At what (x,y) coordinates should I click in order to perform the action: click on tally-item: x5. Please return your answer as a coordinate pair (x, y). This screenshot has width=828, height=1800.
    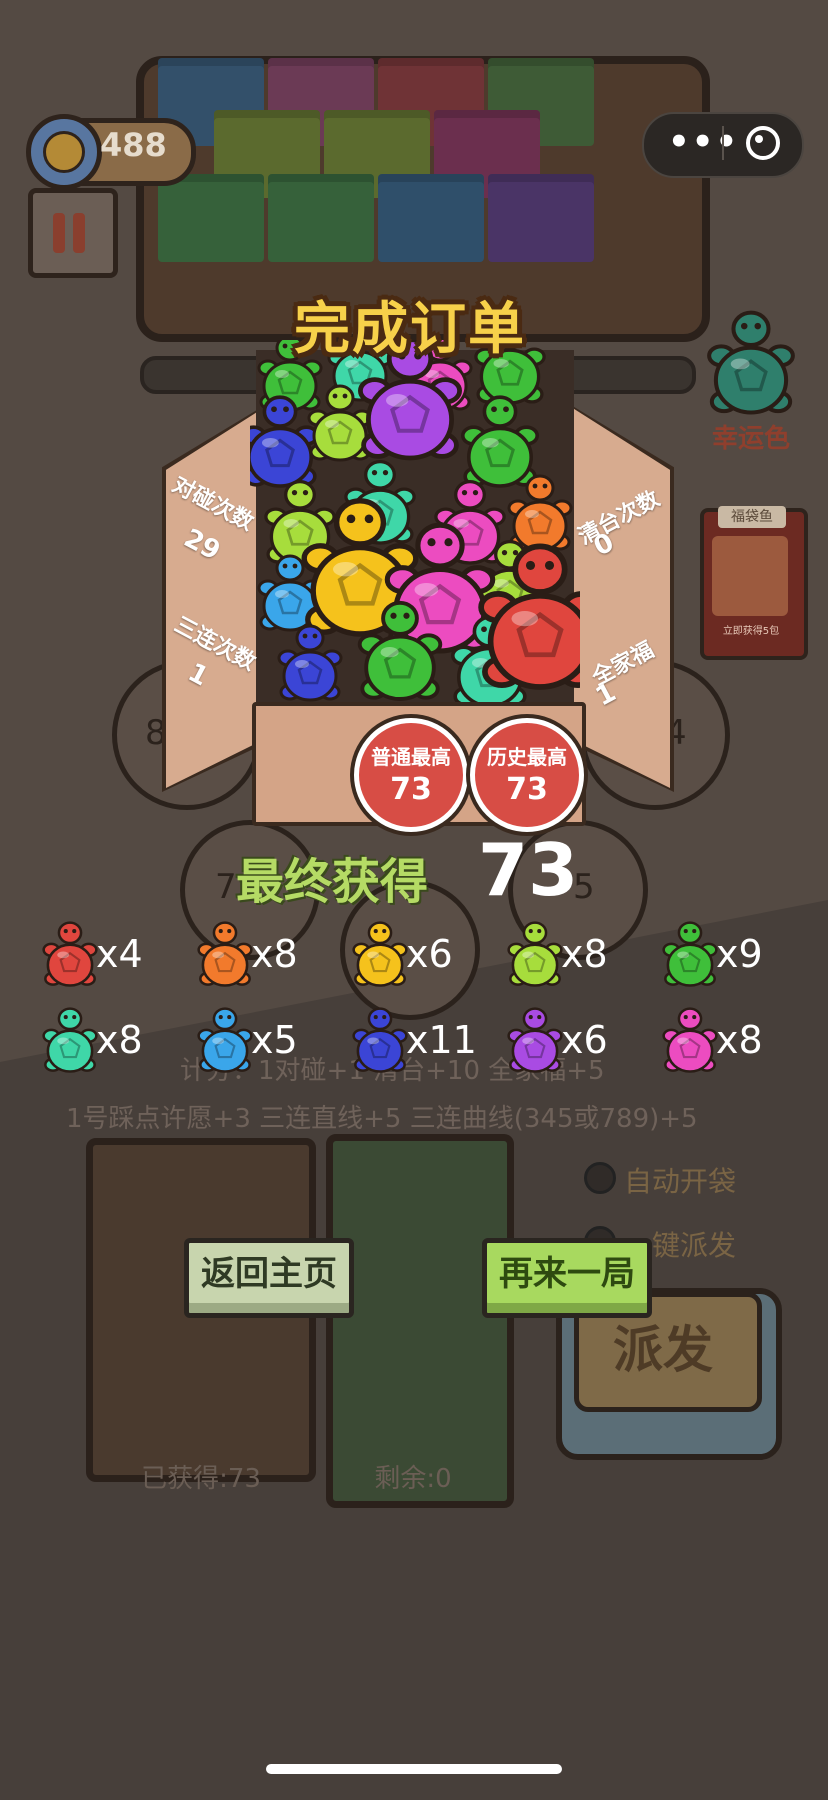
    Looking at the image, I should click on (265, 1039).